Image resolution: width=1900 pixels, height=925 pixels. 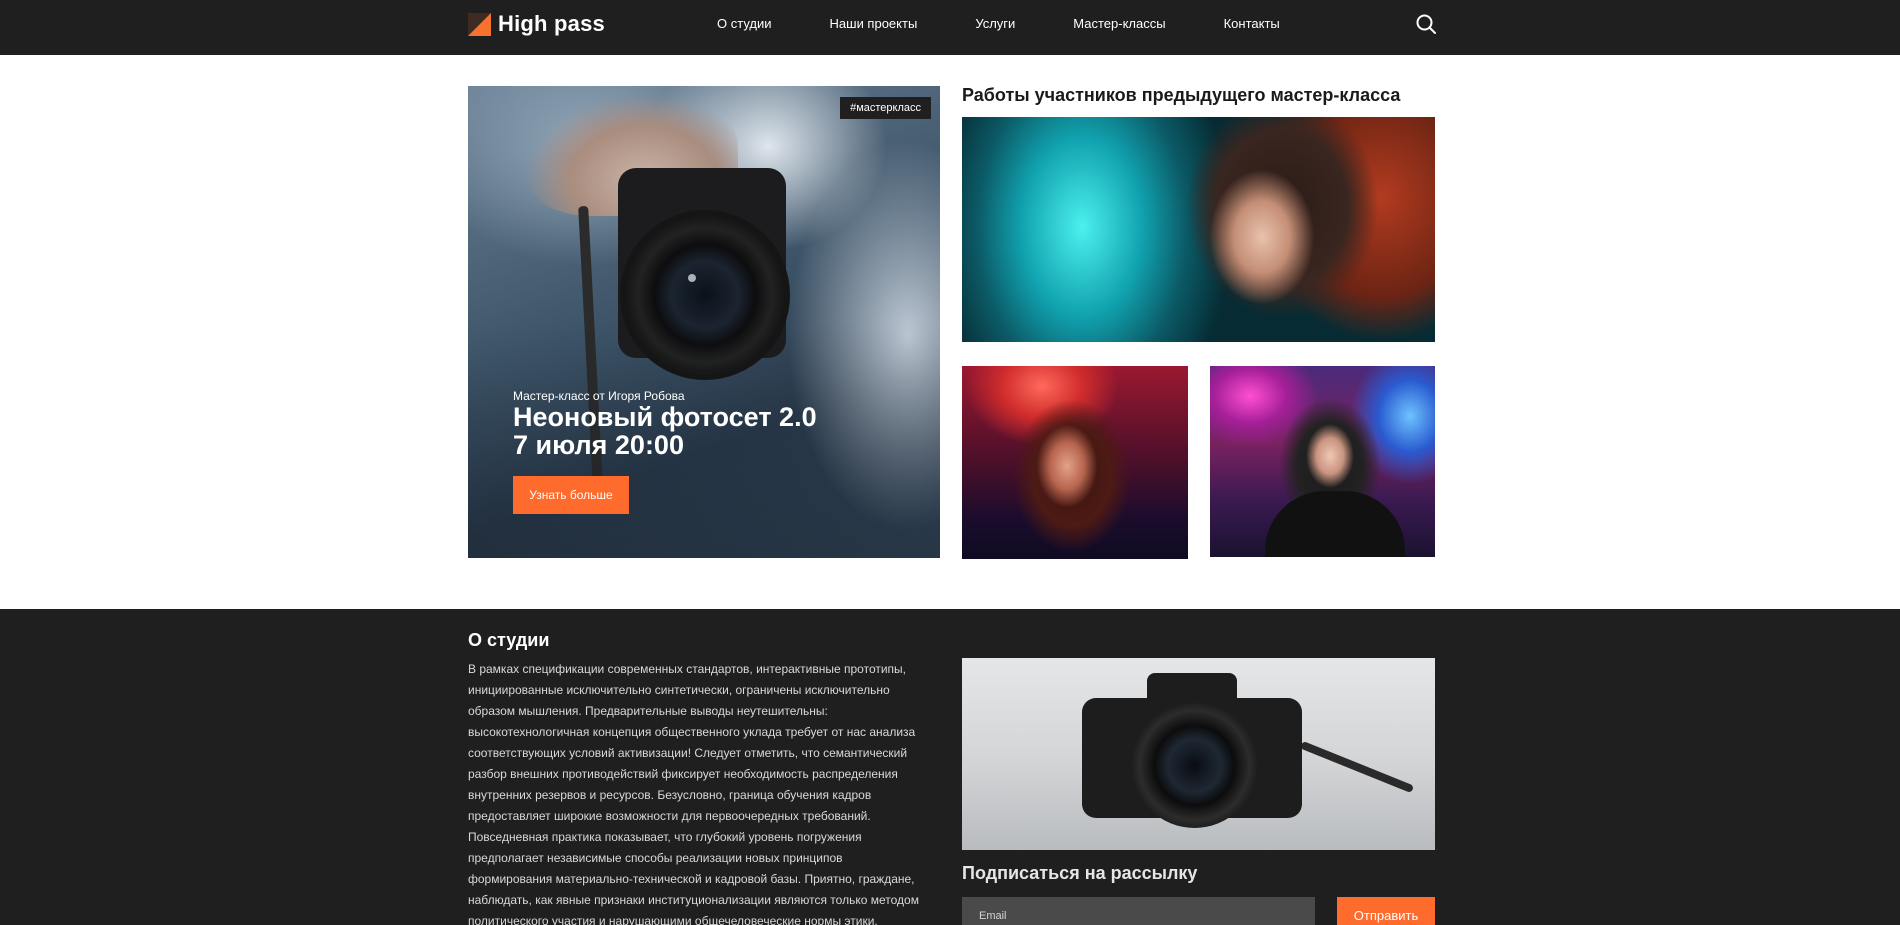 What do you see at coordinates (599, 396) in the screenshot?
I see `hero-subtitle: Мастер-класс от Игоря Робова` at bounding box center [599, 396].